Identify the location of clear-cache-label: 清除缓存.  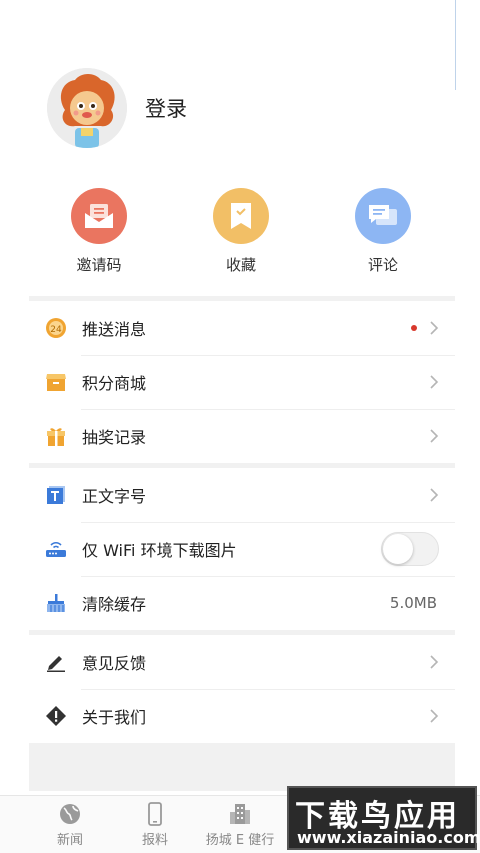
(114, 604).